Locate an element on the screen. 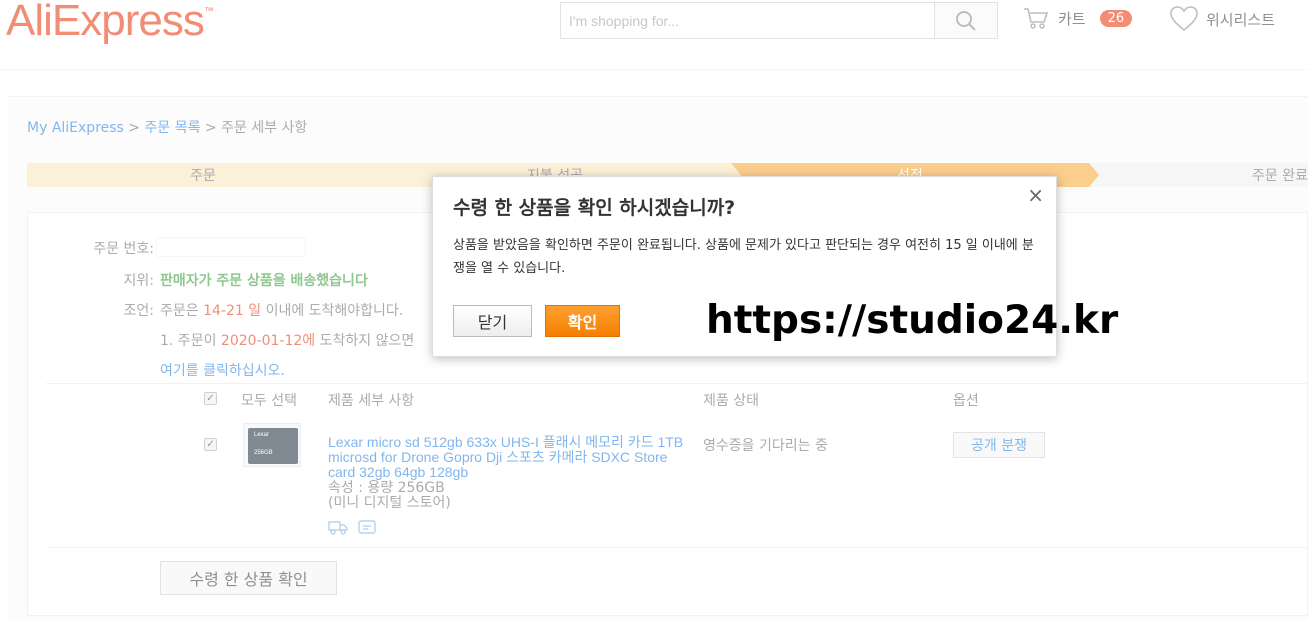 The image size is (1308, 620). dialog-close-button: 닫기 is located at coordinates (492, 321).